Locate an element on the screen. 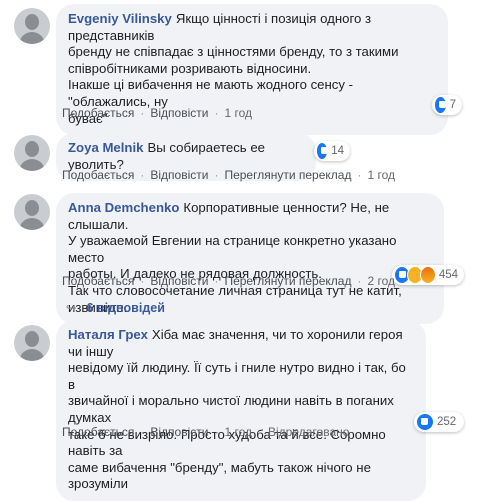 The height and width of the screenshot is (501, 498). reactions-badge: 14 is located at coordinates (332, 151).